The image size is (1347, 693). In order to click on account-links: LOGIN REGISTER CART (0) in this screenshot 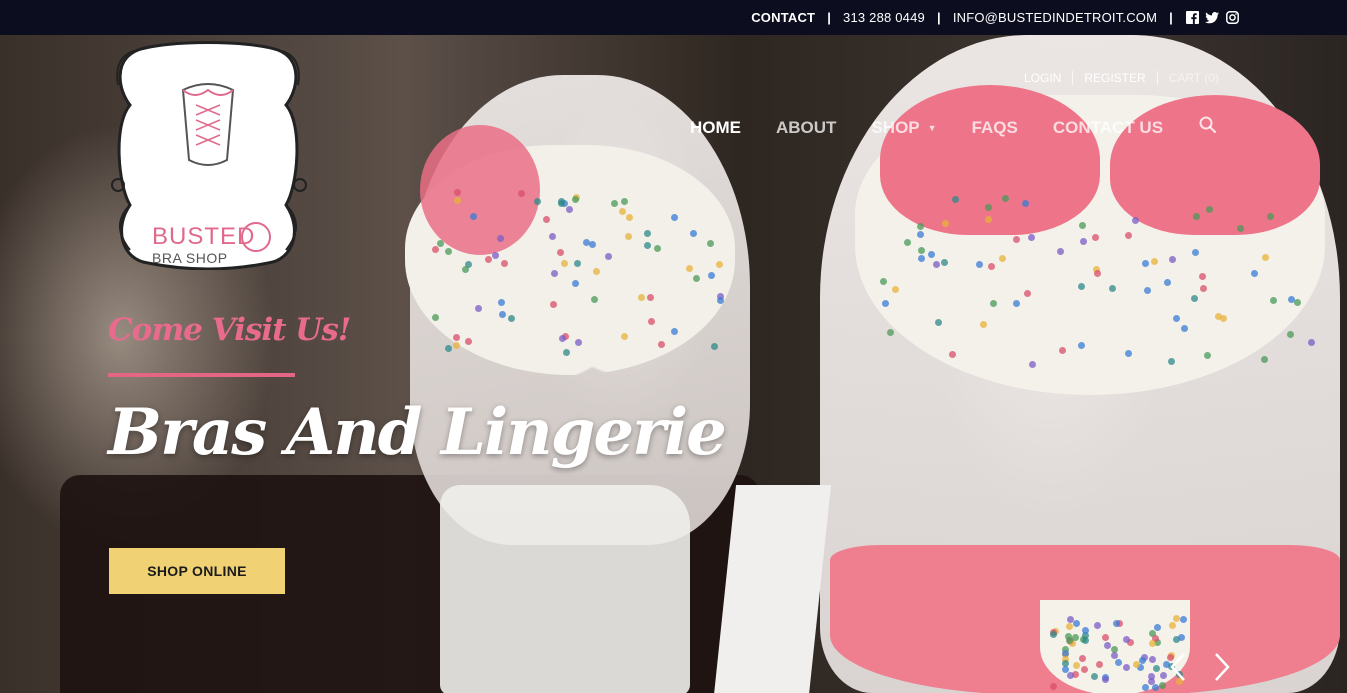, I will do `click(1121, 78)`.